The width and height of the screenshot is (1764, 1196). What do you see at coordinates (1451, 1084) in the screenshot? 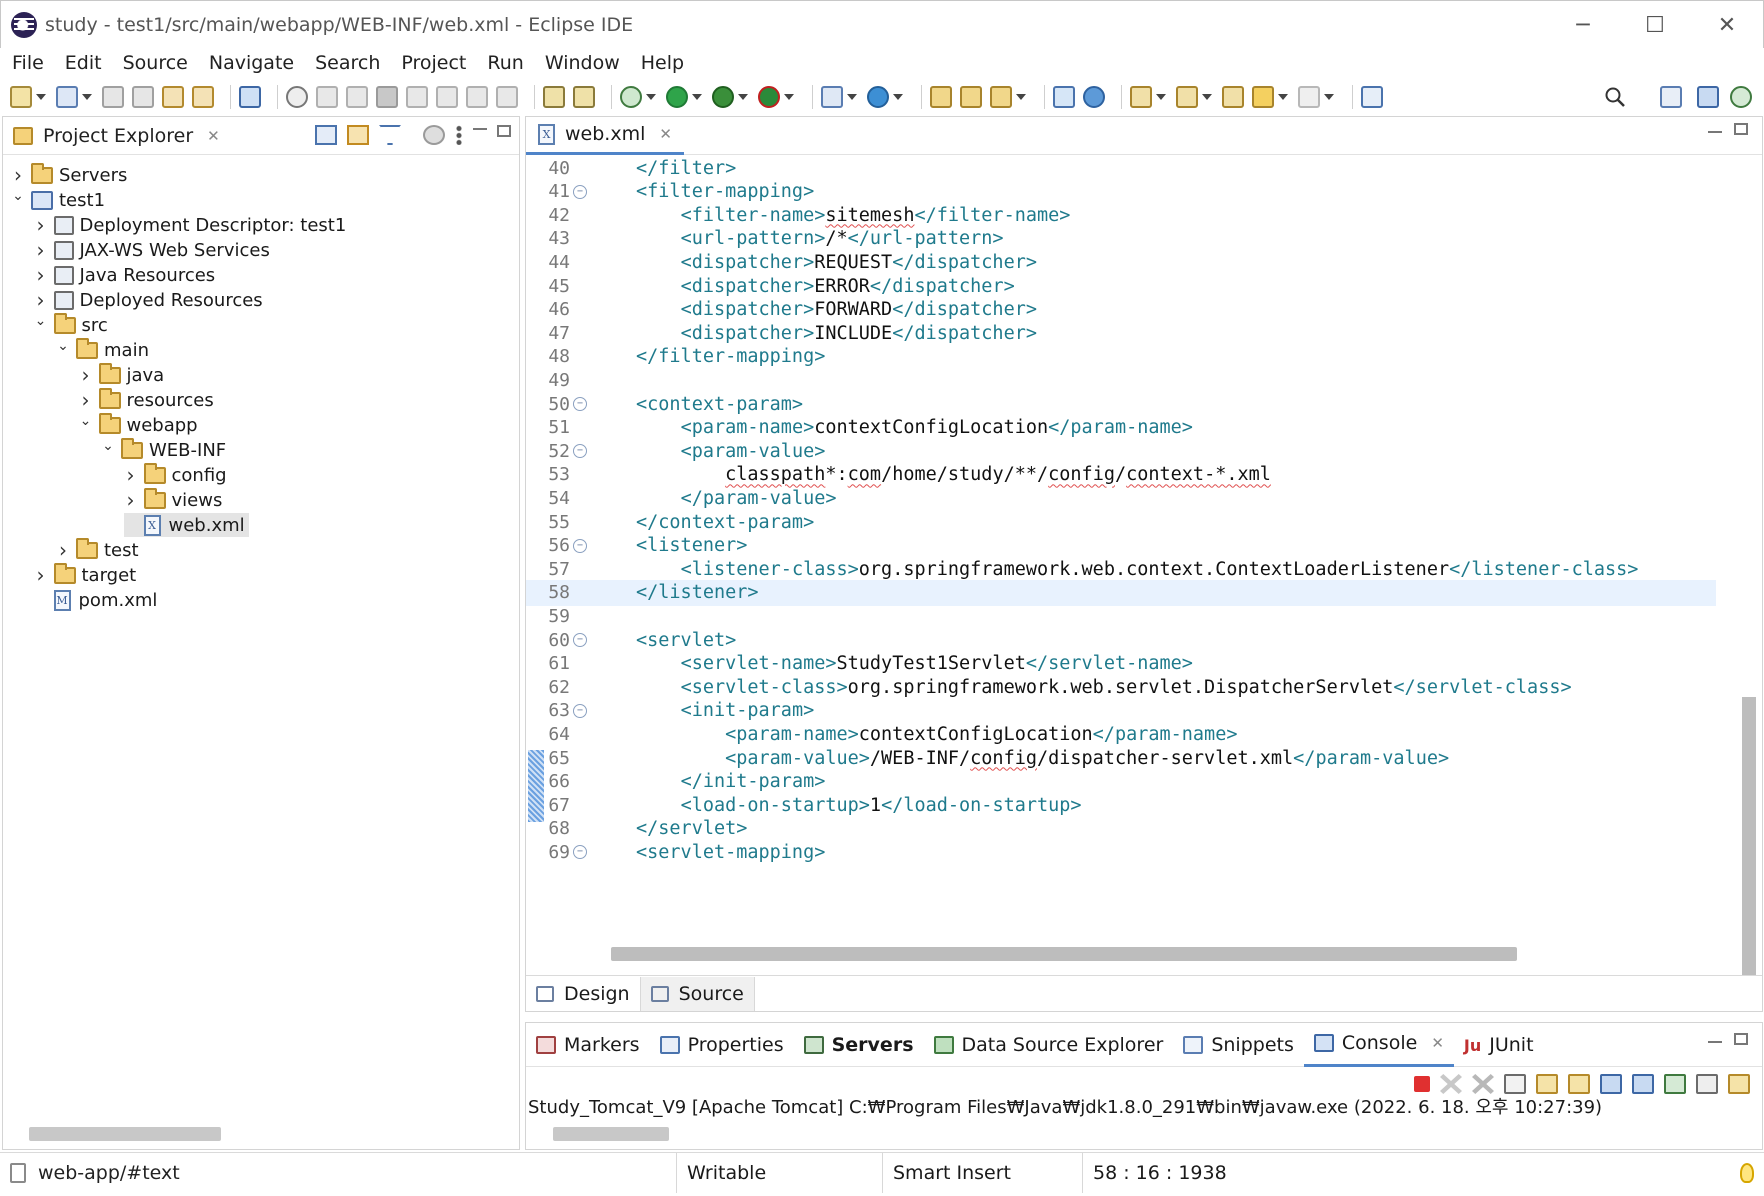
I see `remove-launch-icon` at bounding box center [1451, 1084].